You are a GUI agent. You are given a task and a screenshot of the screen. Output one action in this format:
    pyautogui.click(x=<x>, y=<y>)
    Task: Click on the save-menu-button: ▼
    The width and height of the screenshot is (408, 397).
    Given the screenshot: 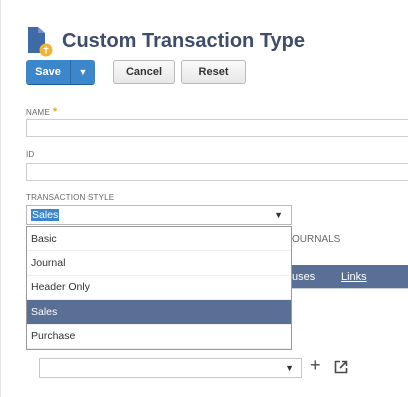 What is the action you would take?
    pyautogui.click(x=82, y=72)
    